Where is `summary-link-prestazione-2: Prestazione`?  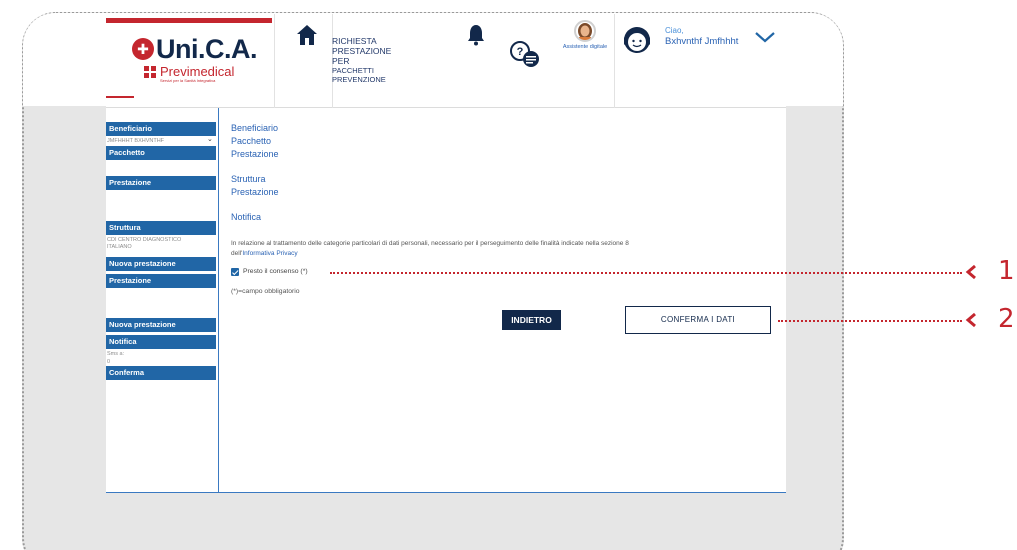
summary-link-prestazione-2: Prestazione is located at coordinates (255, 192).